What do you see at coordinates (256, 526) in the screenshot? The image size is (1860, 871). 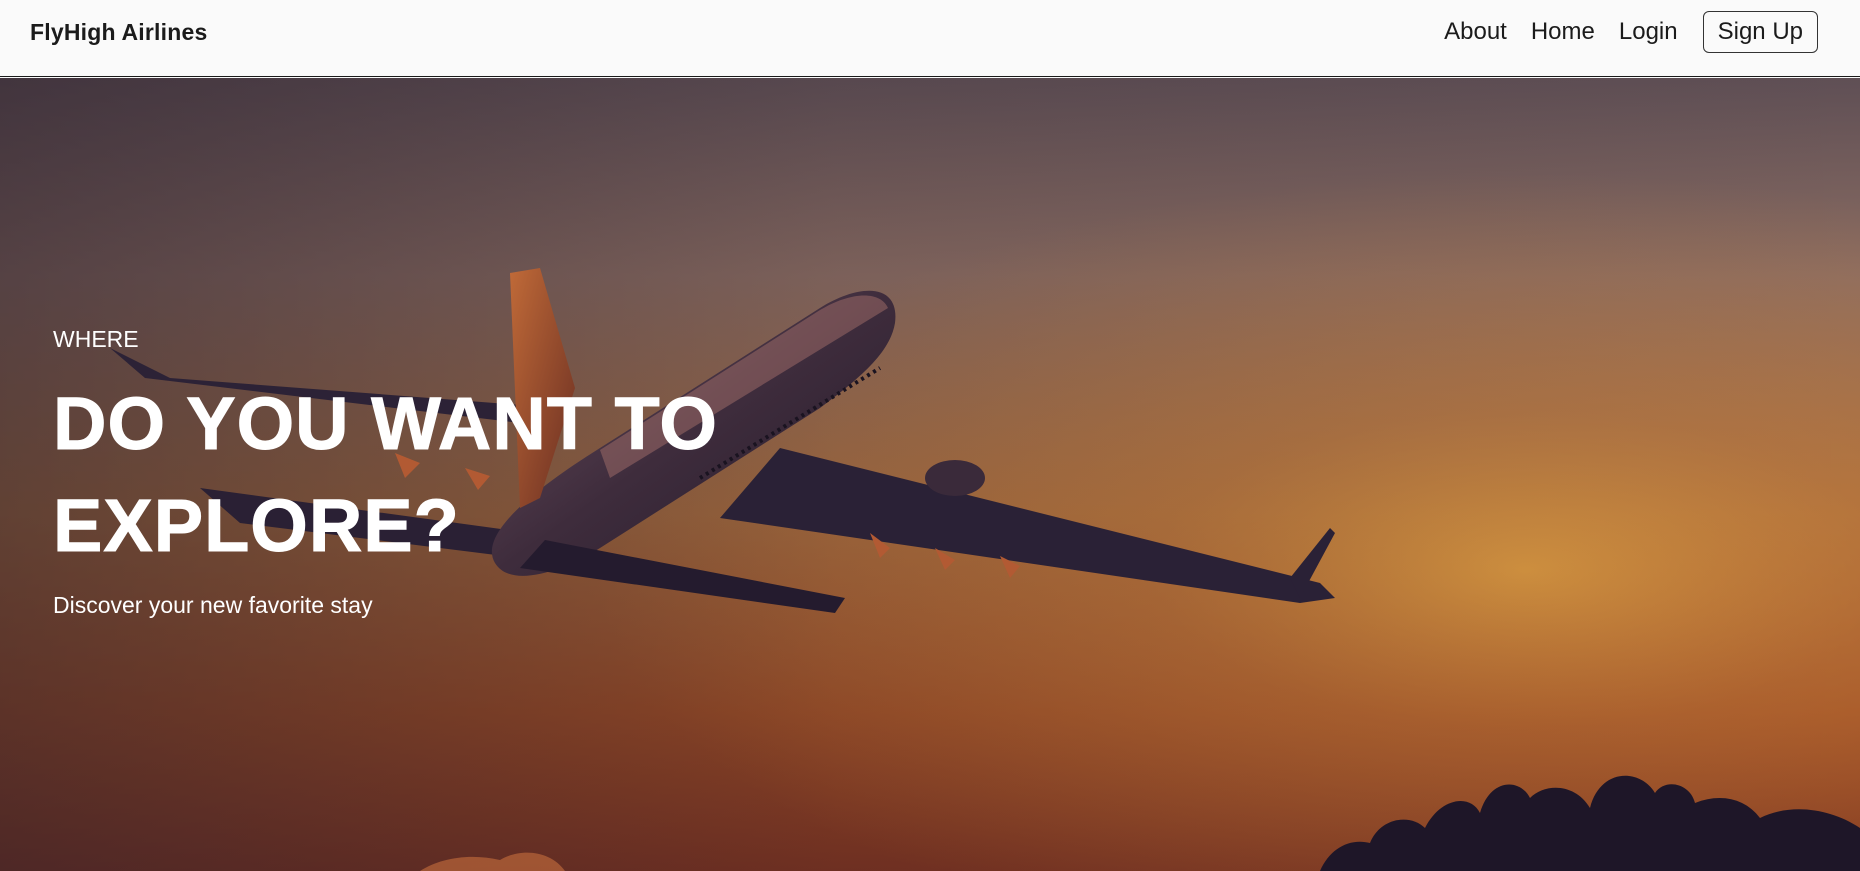 I see `hero-headline-line2: EXPLORE?` at bounding box center [256, 526].